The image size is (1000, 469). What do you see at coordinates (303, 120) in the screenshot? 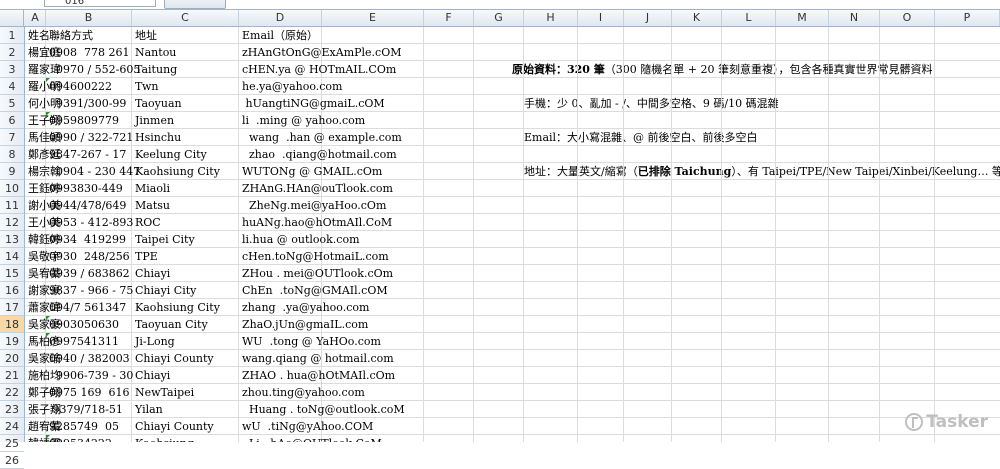
I see `cell-d6: li .ming @ yahoo.com` at bounding box center [303, 120].